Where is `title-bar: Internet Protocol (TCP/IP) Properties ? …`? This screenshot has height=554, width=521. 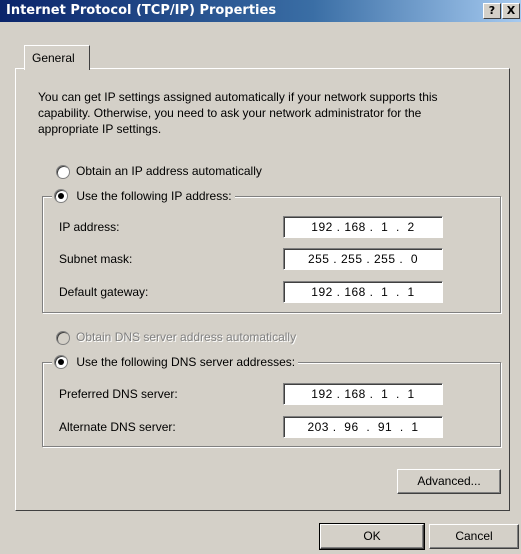
title-bar: Internet Protocol (TCP/IP) Properties ? … is located at coordinates (260, 11).